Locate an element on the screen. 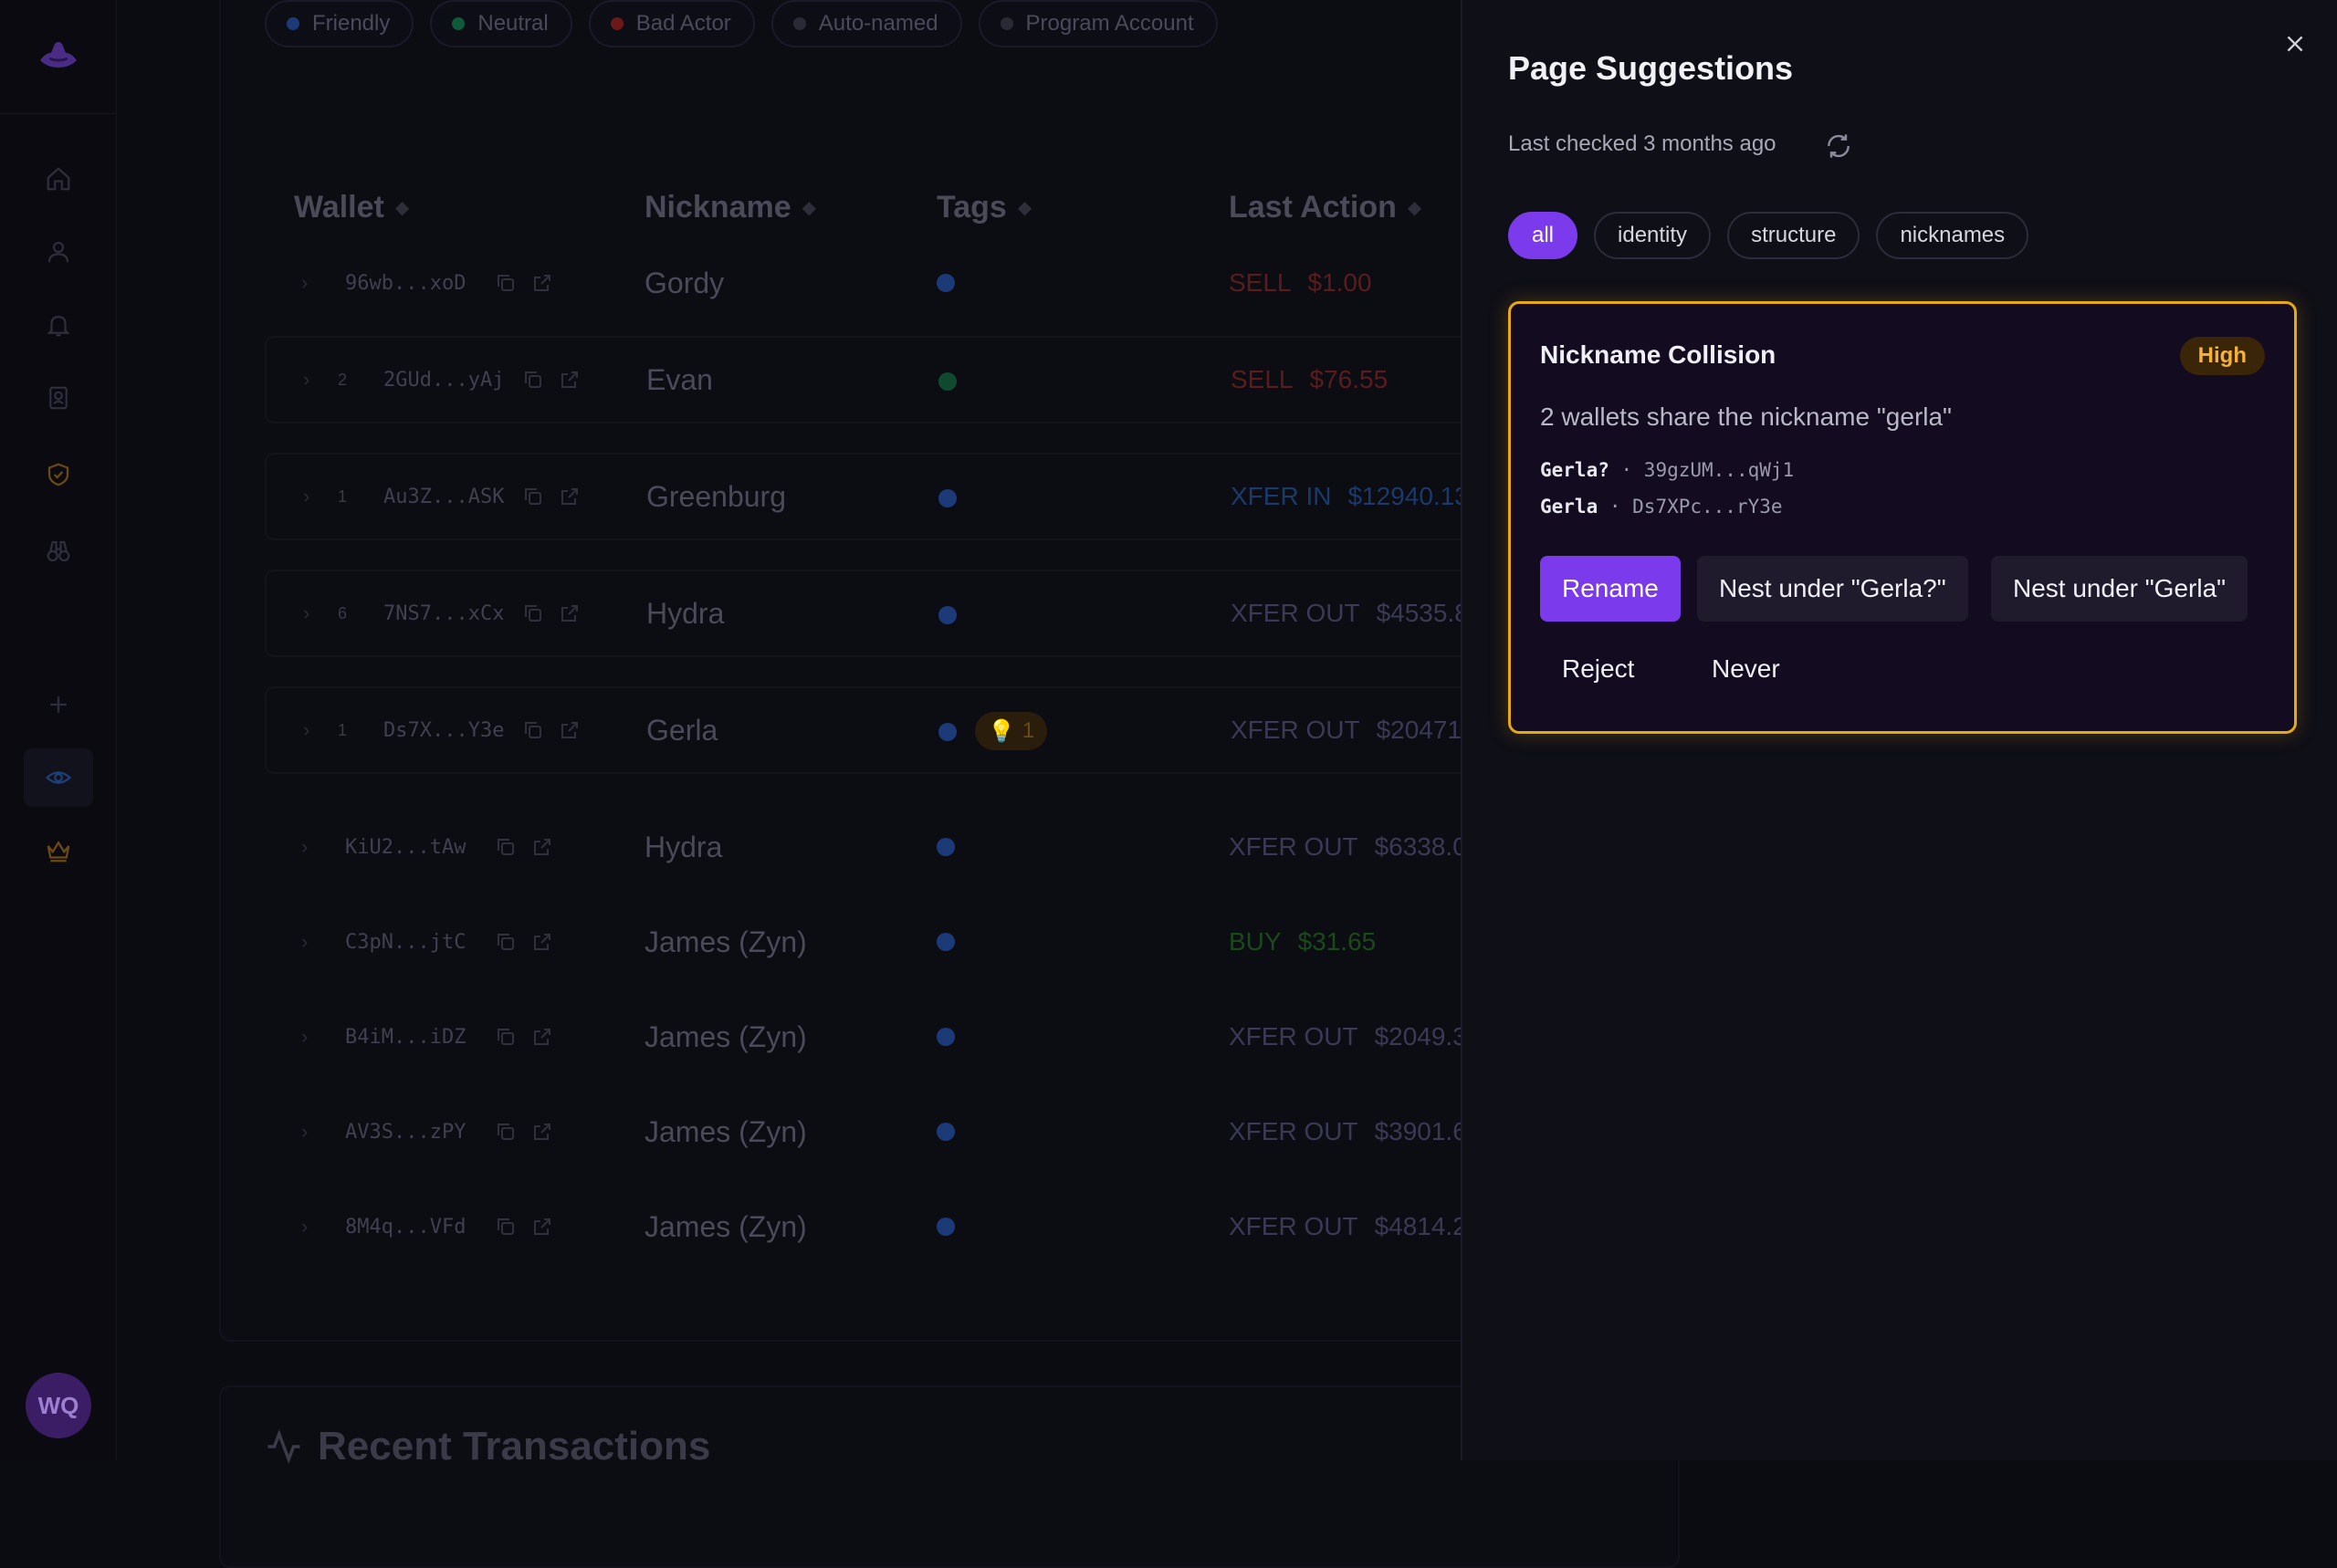 The height and width of the screenshot is (1568, 2337). tab-all: all is located at coordinates (1543, 236).